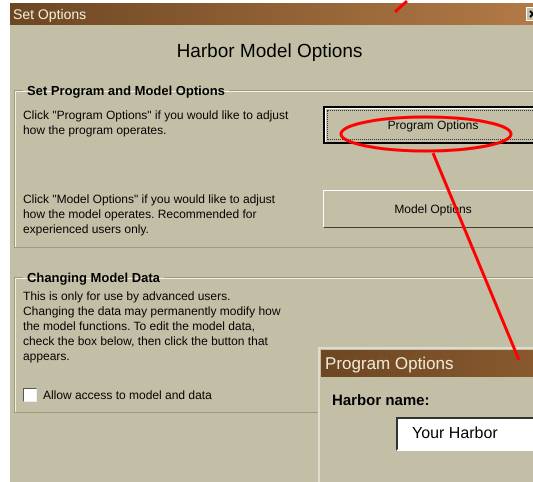 The width and height of the screenshot is (533, 482). Describe the element at coordinates (127, 395) in the screenshot. I see `checkbox-label: Allow access to model and data` at that location.